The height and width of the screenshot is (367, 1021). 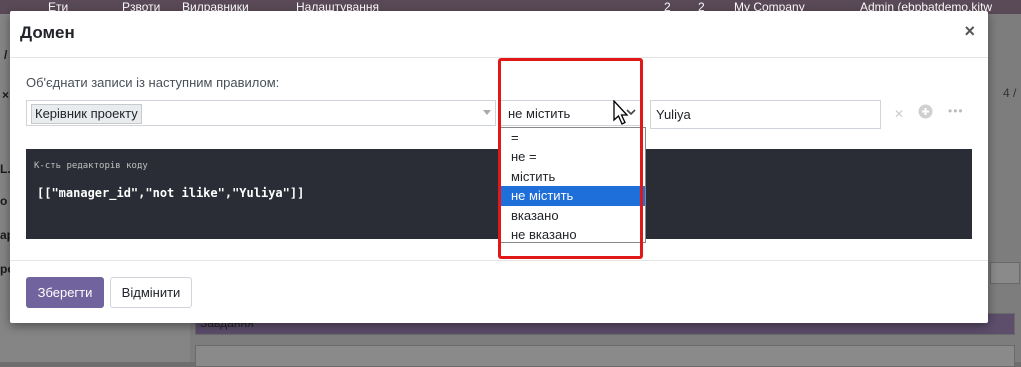 What do you see at coordinates (6, 95) in the screenshot?
I see `bg-fragment: ×` at bounding box center [6, 95].